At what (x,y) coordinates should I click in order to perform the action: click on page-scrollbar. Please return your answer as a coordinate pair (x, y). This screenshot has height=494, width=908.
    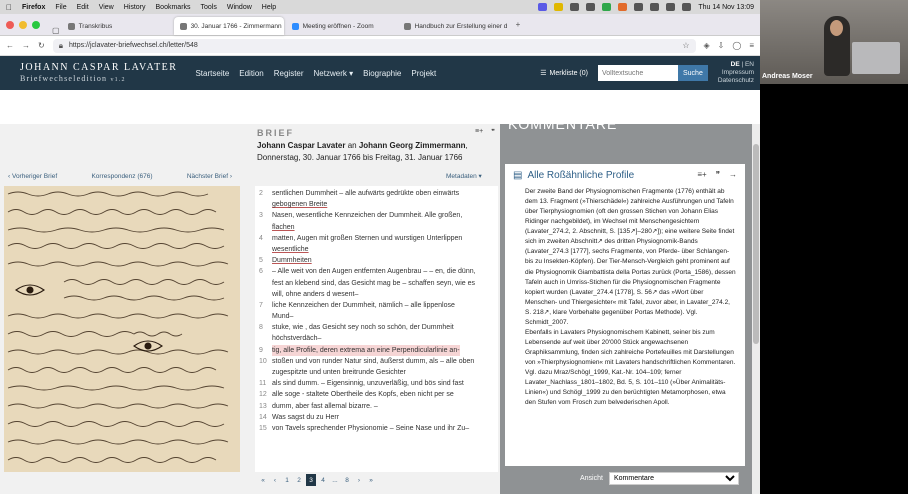
    Looking at the image, I should click on (756, 309).